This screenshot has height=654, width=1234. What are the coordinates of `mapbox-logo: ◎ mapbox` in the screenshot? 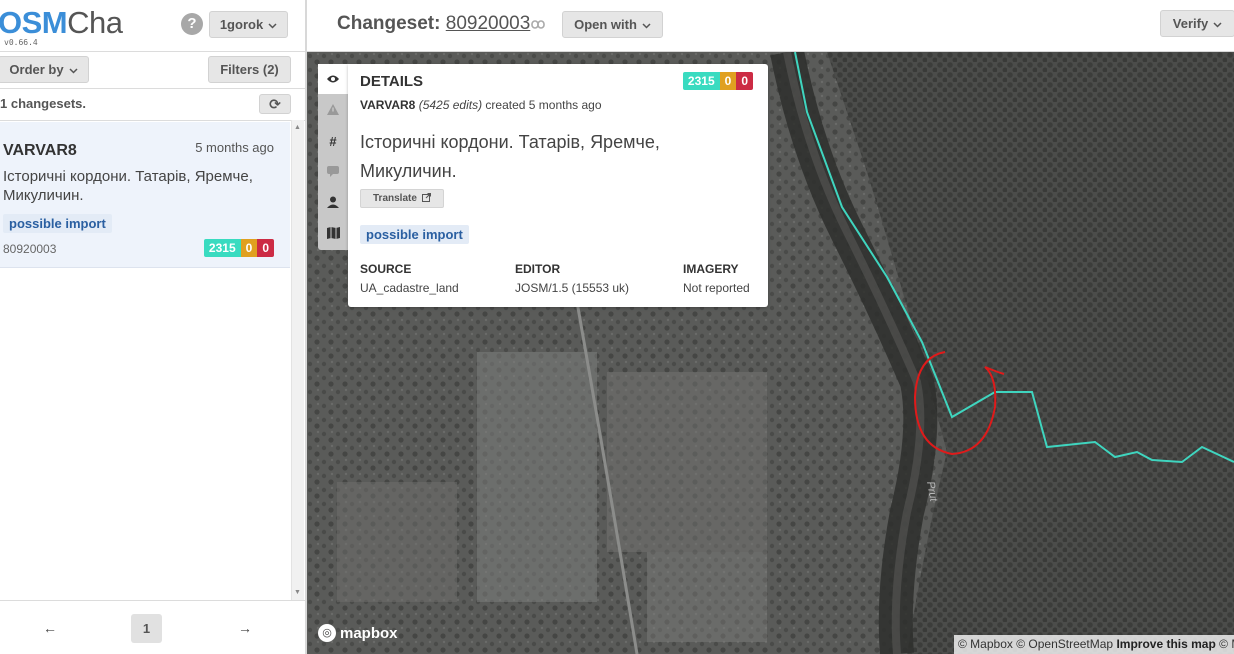 It's located at (358, 633).